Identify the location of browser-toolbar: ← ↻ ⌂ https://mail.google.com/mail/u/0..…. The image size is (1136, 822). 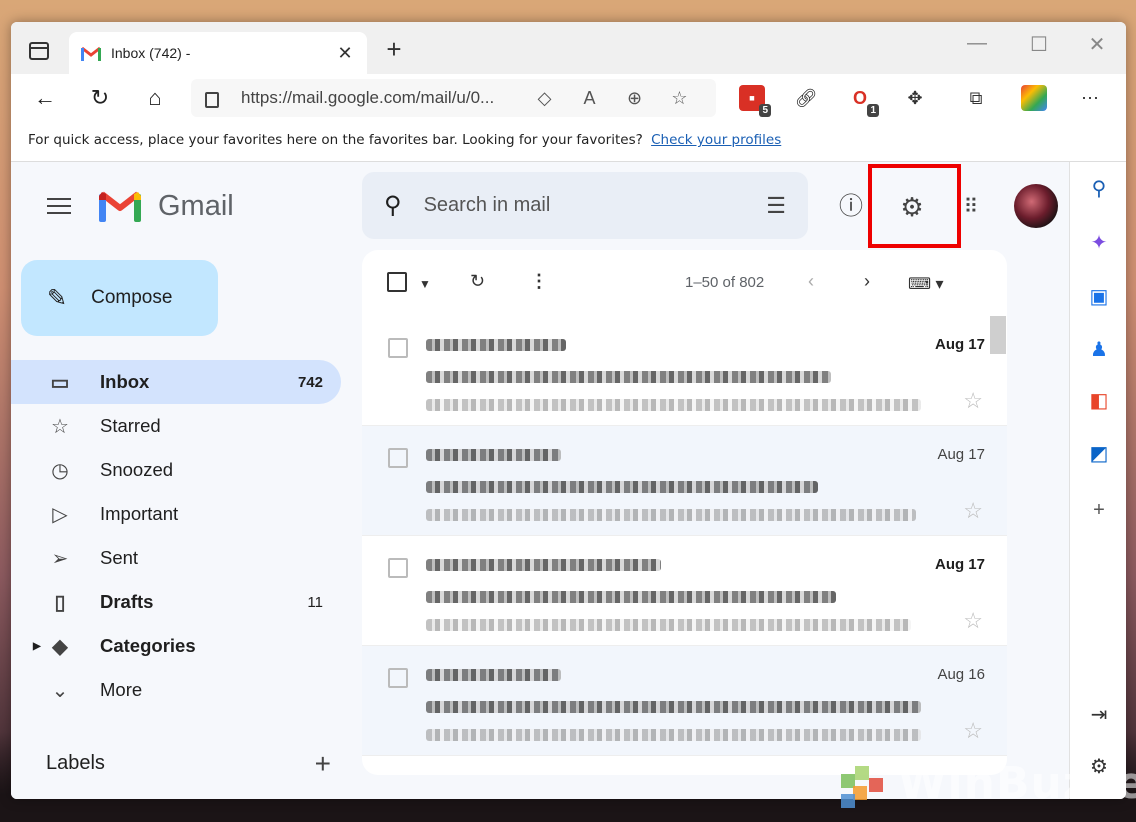
(568, 98).